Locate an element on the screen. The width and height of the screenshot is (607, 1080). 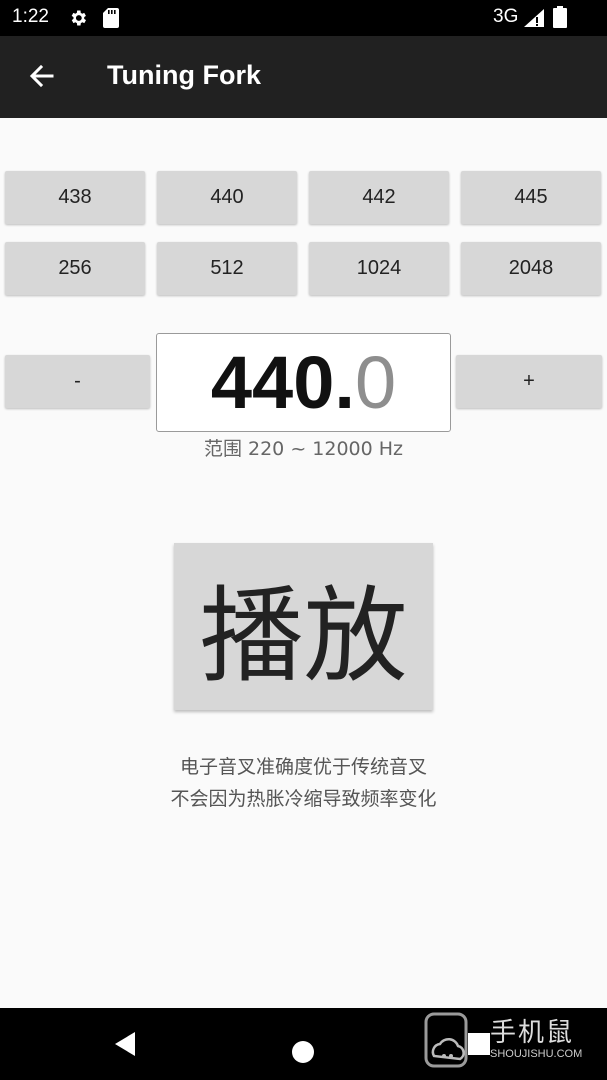
frequency-decimal: 0 is located at coordinates (375, 382).